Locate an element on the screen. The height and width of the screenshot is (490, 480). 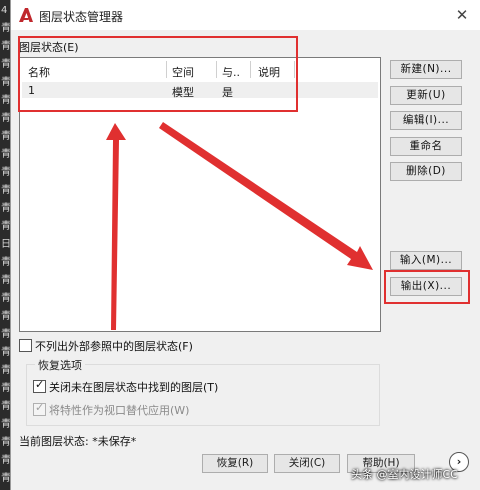
annotation-arrow-right is located at coordinates (266, 196).